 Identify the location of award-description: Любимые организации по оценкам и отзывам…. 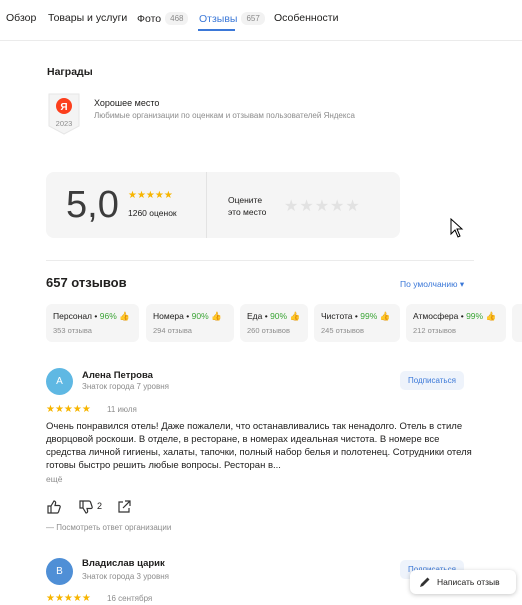
(224, 115).